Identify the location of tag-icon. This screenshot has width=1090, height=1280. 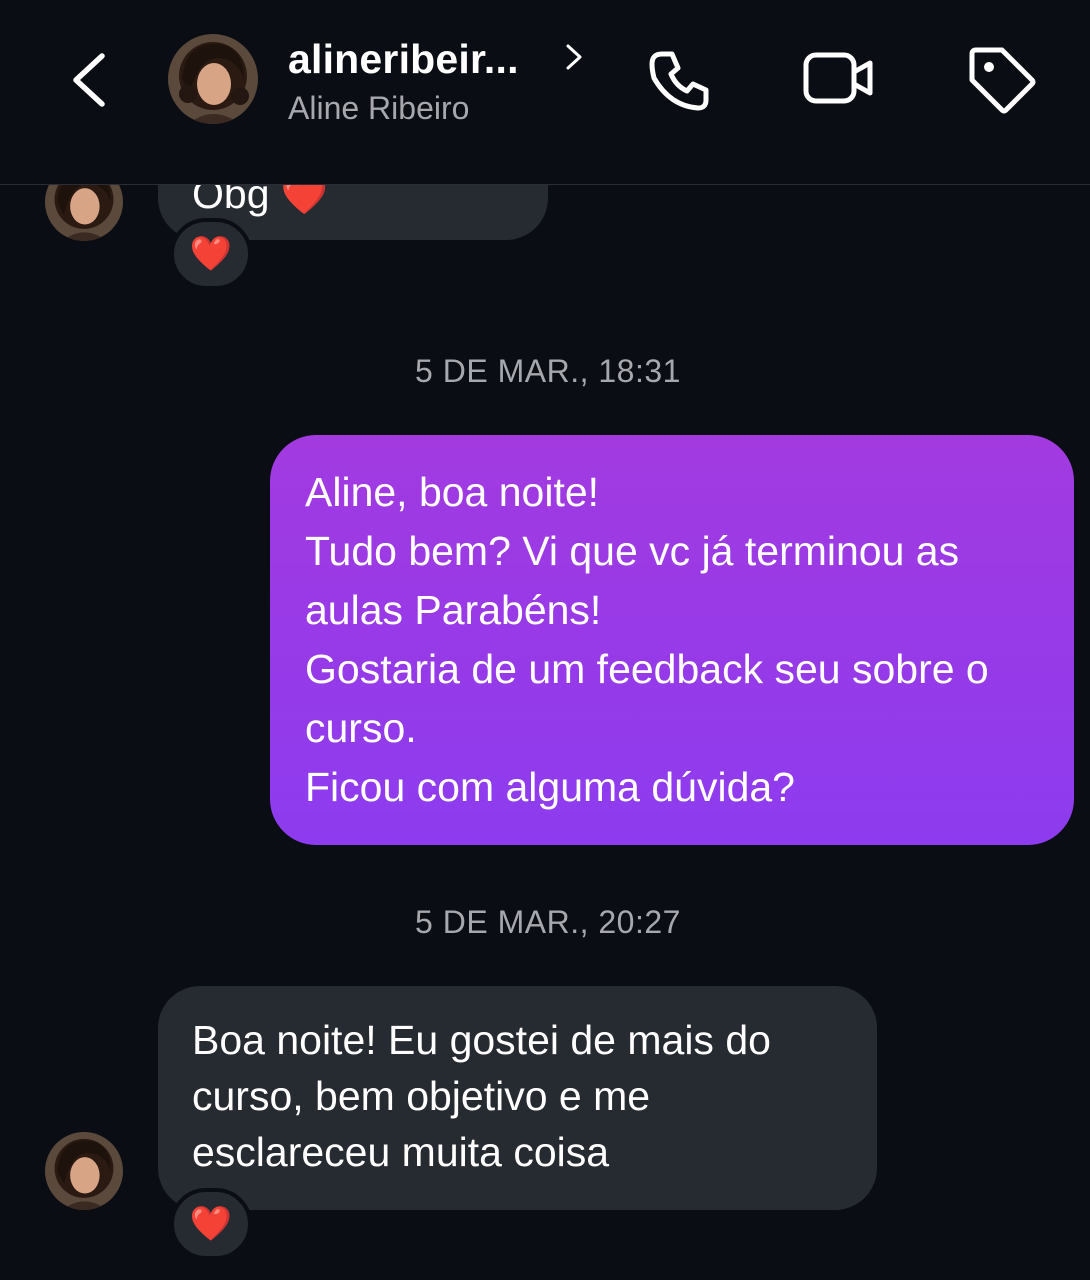
(1002, 80).